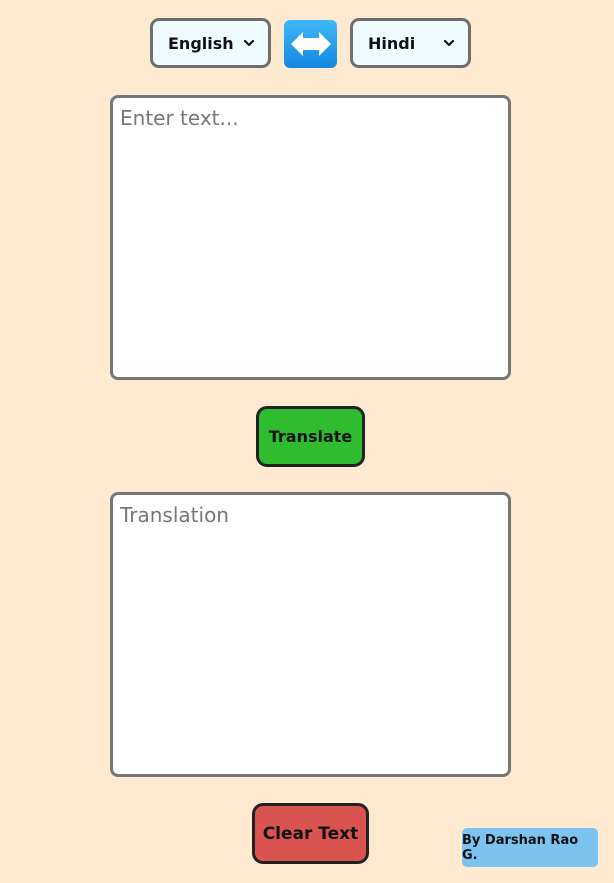 The image size is (614, 883). I want to click on translate-button: Translate, so click(310, 436).